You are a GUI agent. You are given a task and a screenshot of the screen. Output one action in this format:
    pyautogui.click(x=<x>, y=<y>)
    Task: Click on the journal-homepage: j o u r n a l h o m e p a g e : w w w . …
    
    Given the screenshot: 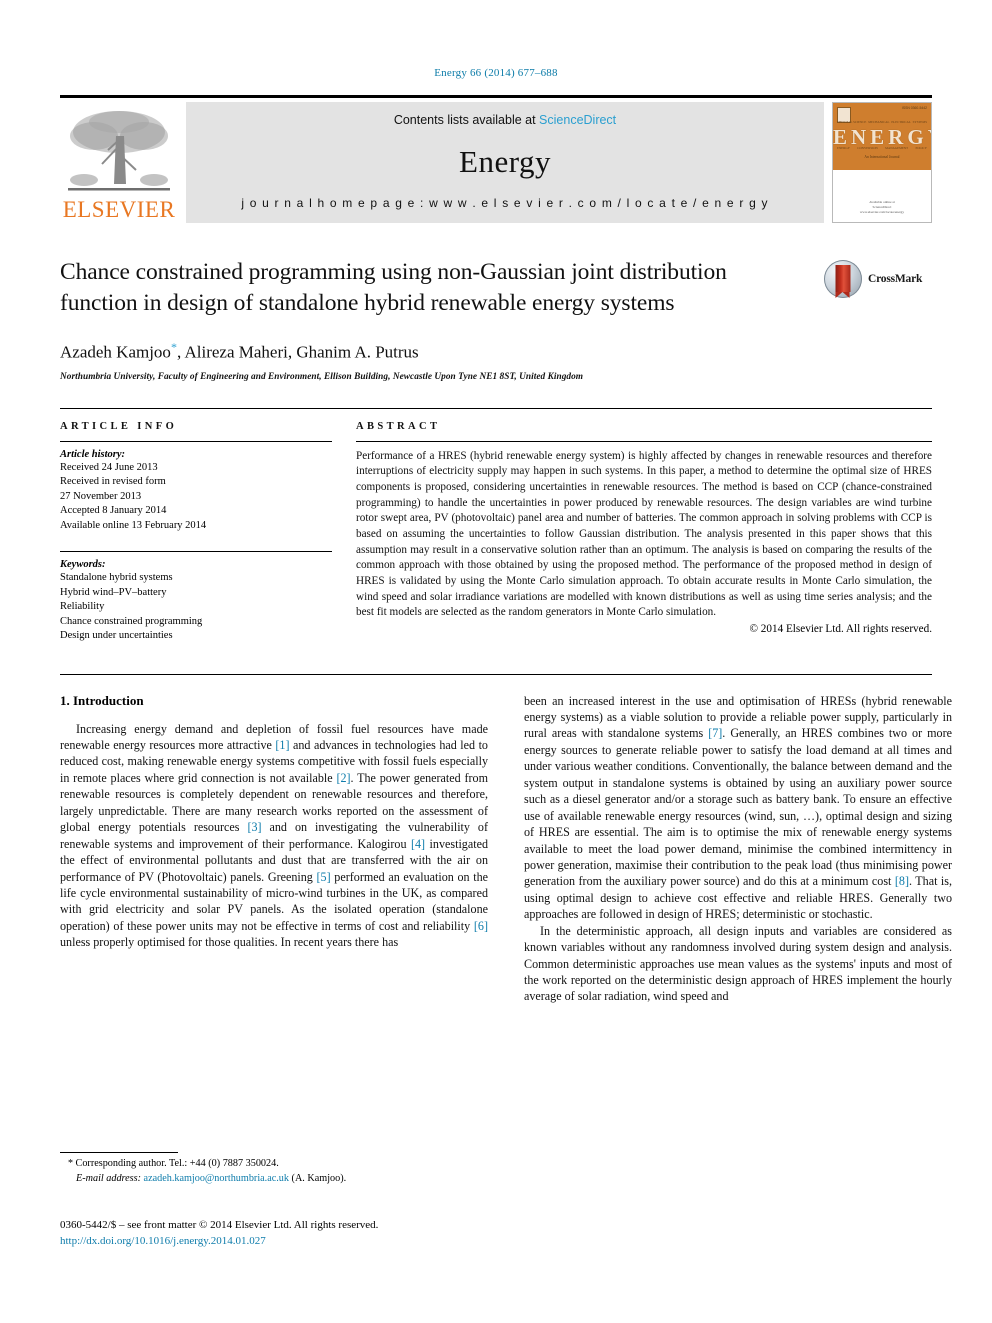 What is the action you would take?
    pyautogui.click(x=504, y=203)
    